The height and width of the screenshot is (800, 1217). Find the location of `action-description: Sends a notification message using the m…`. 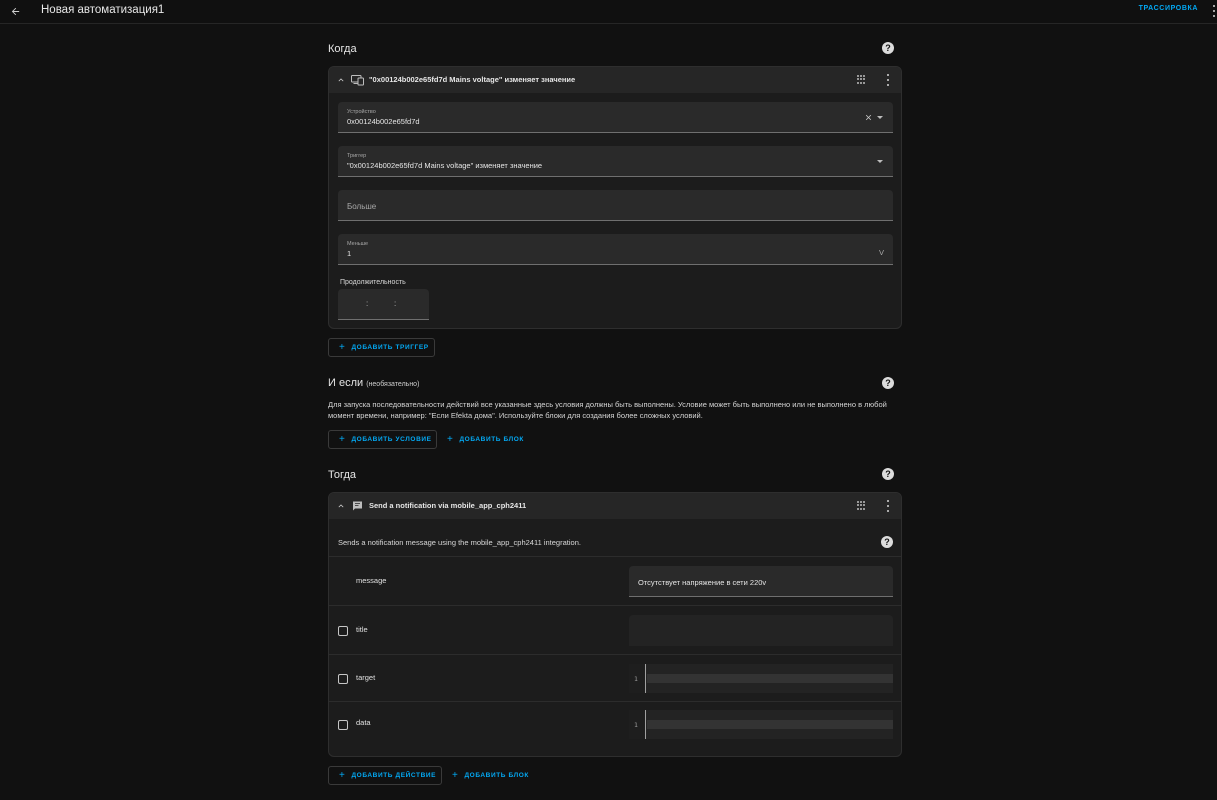

action-description: Sends a notification message using the m… is located at coordinates (459, 542).